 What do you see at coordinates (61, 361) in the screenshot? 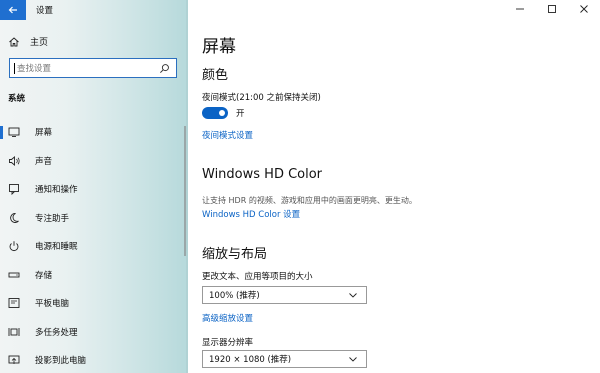
I see `sidebar-item-label: 投影到此电脑` at bounding box center [61, 361].